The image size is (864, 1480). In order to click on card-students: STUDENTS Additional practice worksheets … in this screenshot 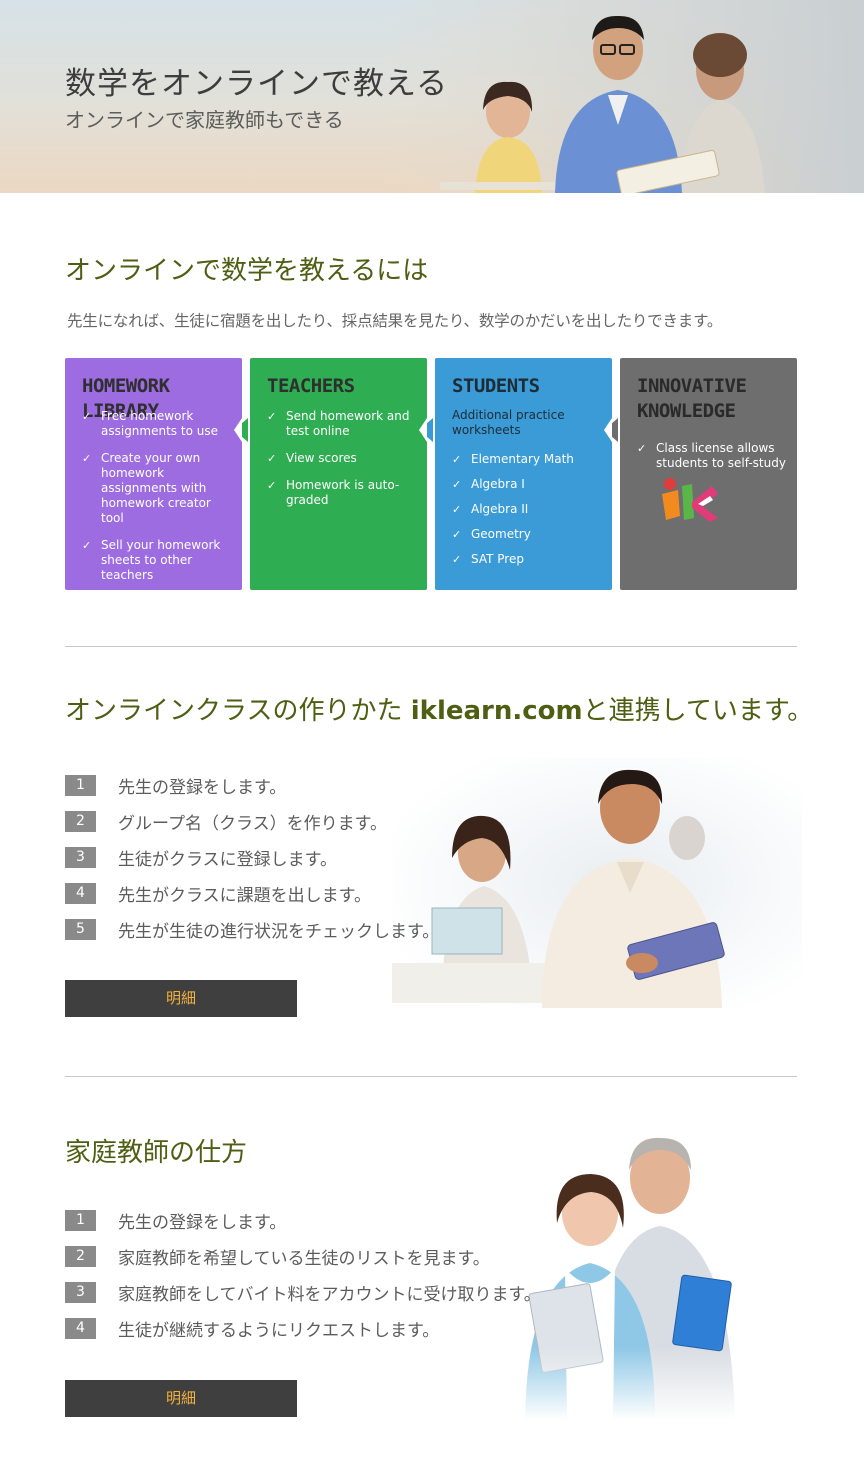, I will do `click(523, 474)`.